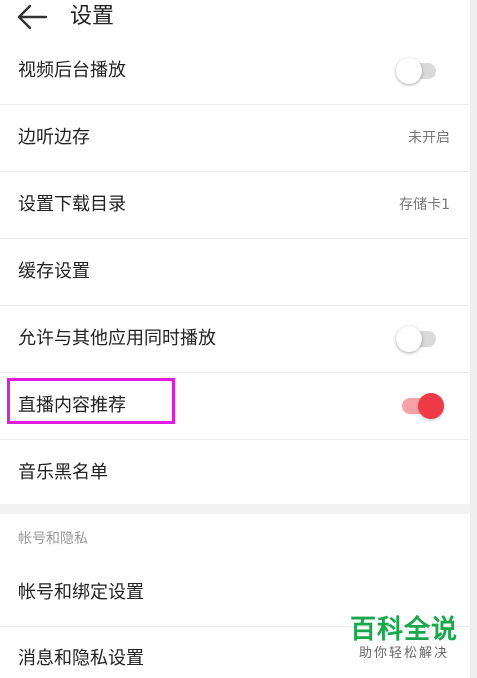 This screenshot has width=477, height=678. I want to click on setting-label: 视频后台播放, so click(72, 70).